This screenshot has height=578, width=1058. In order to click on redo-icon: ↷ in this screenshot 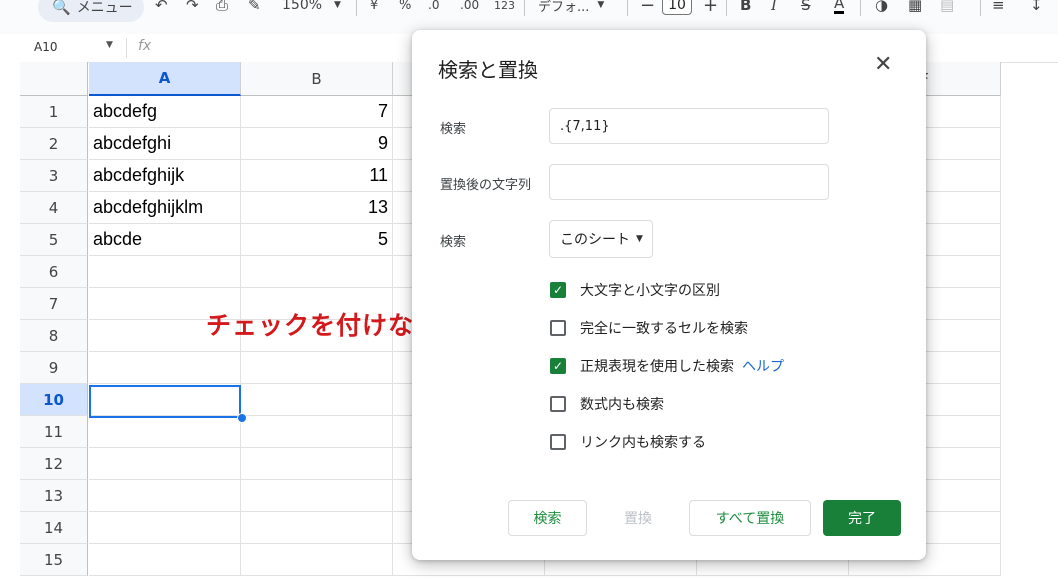, I will do `click(192, 8)`.